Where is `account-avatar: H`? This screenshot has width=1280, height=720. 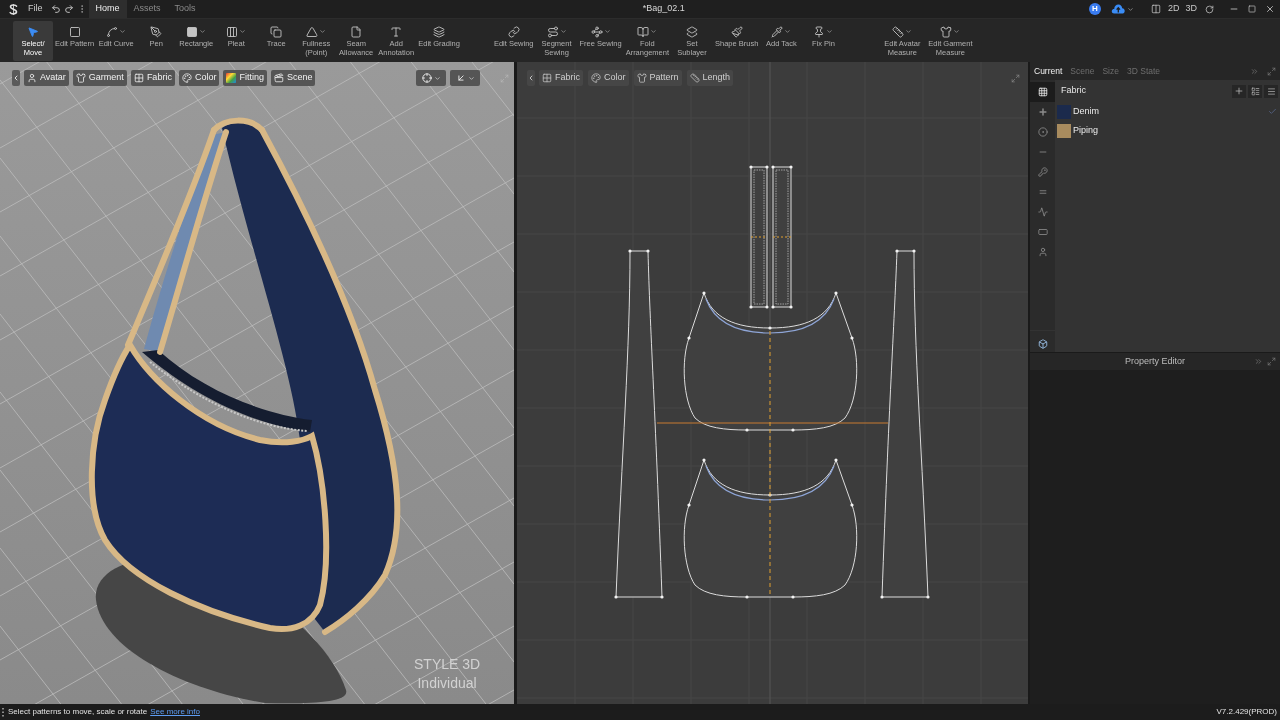
account-avatar: H is located at coordinates (1094, 9).